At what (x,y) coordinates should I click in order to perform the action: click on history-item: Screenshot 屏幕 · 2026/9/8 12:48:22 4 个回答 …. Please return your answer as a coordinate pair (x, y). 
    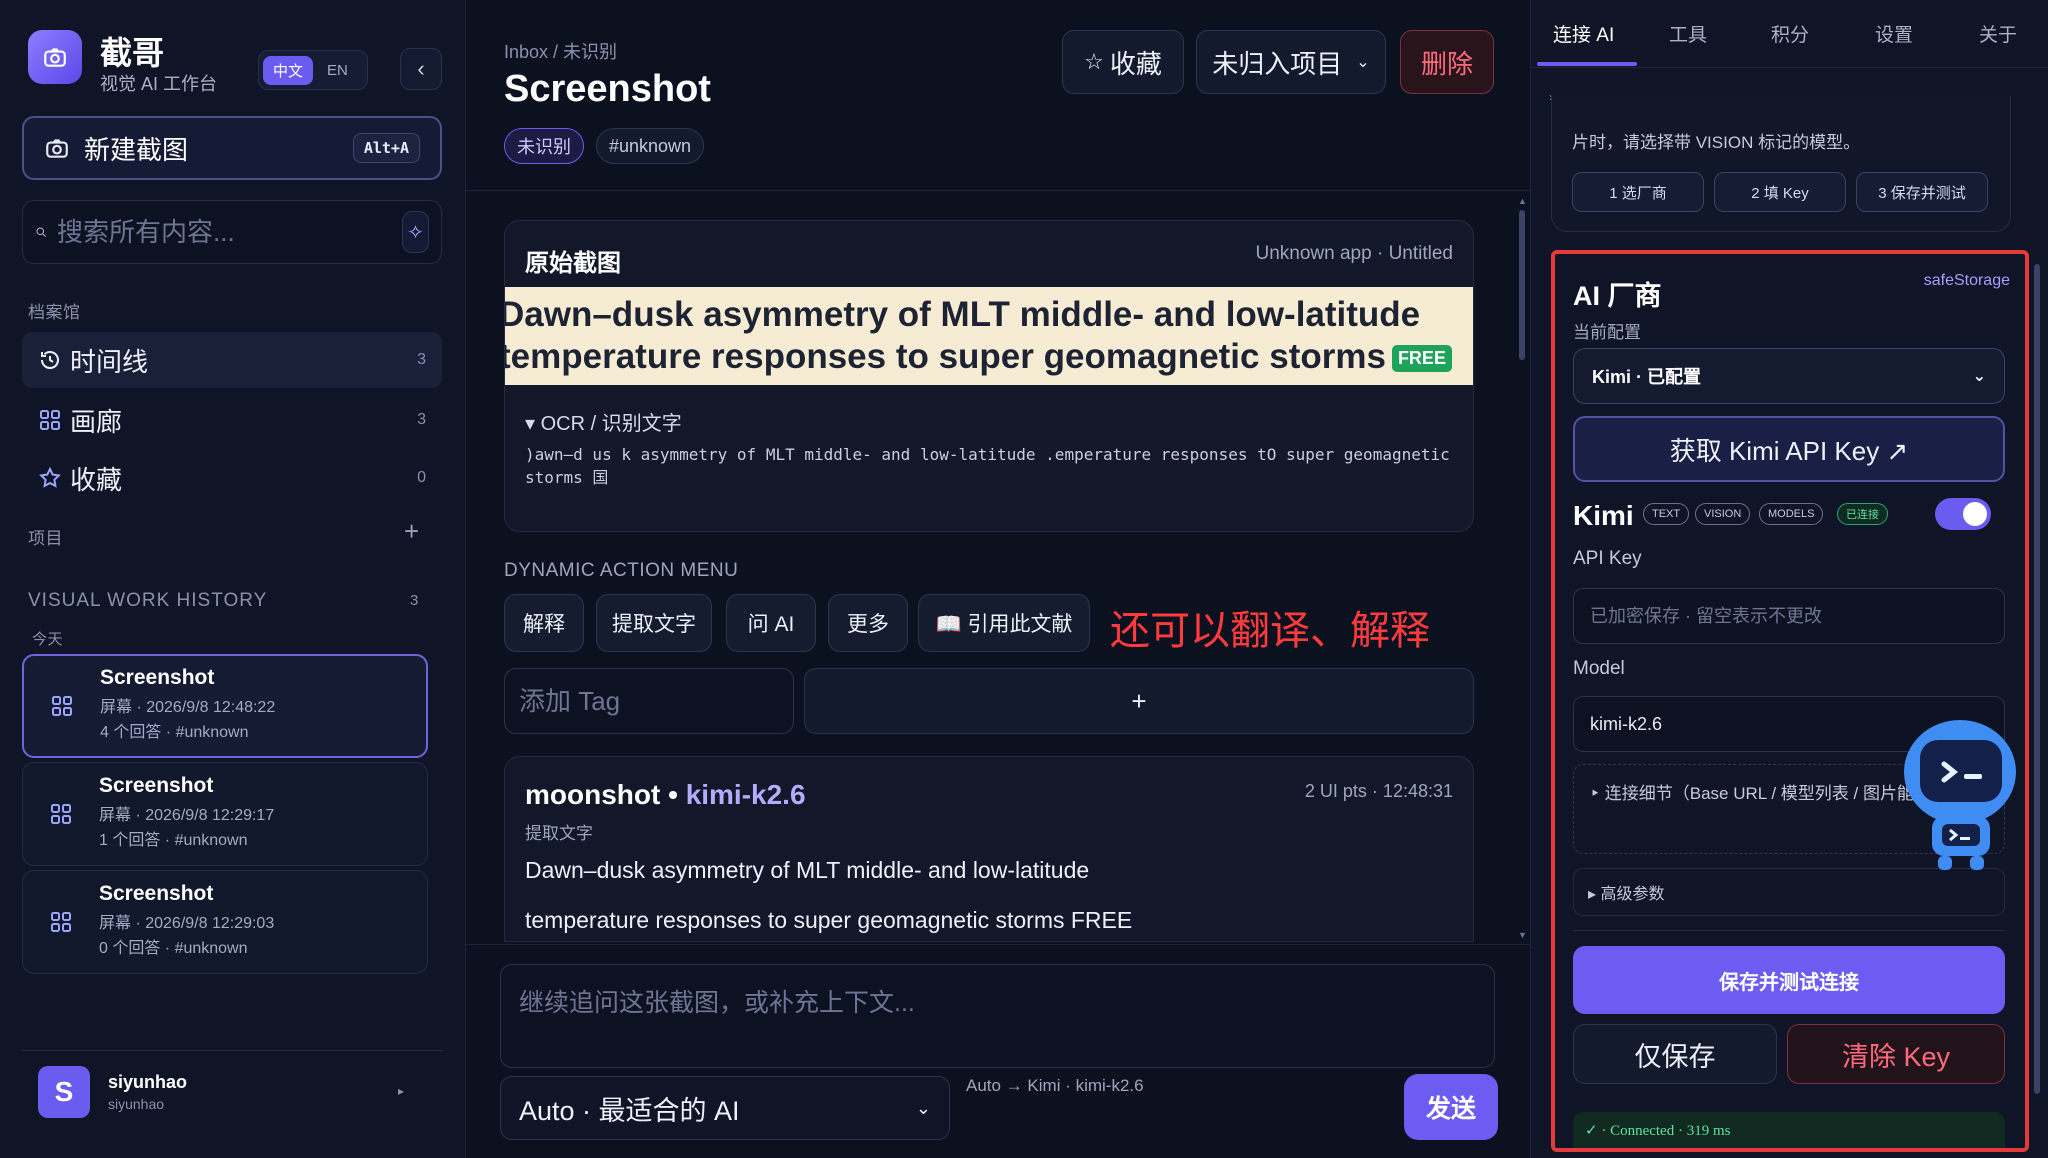
    Looking at the image, I should click on (225, 706).